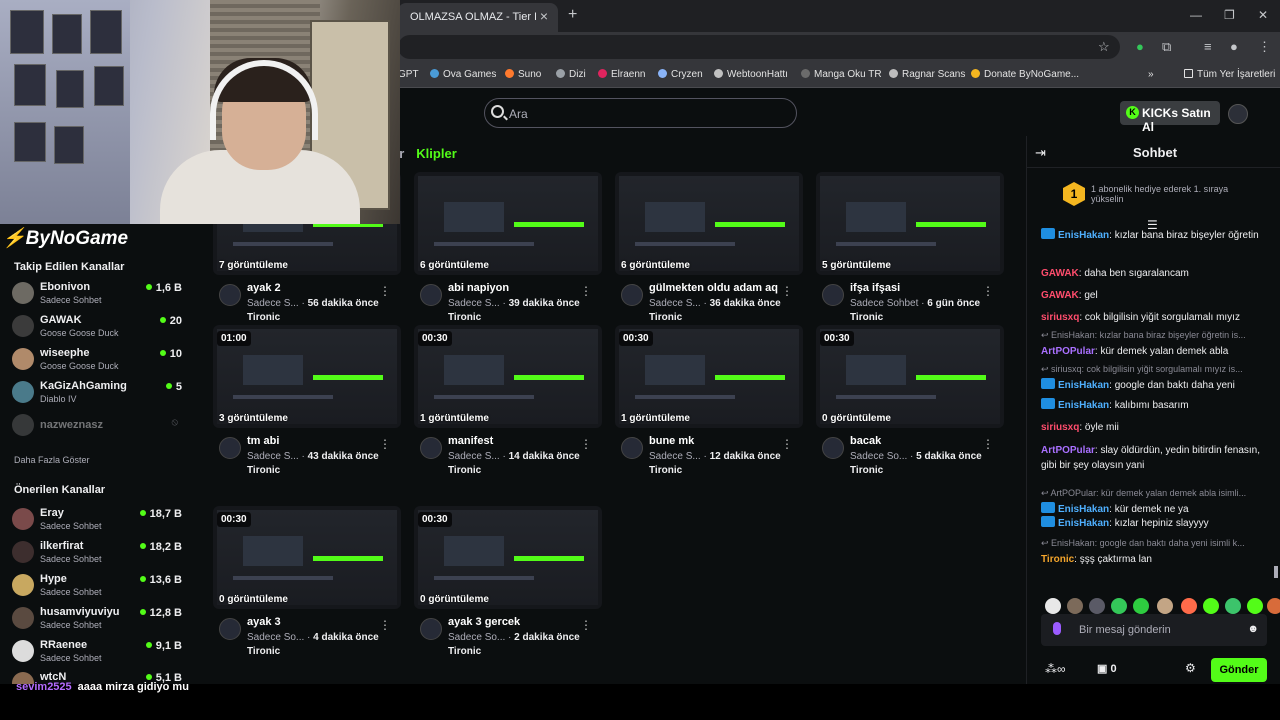 The height and width of the screenshot is (720, 1280). Describe the element at coordinates (865, 441) in the screenshot. I see `clip-title: bacak` at that location.